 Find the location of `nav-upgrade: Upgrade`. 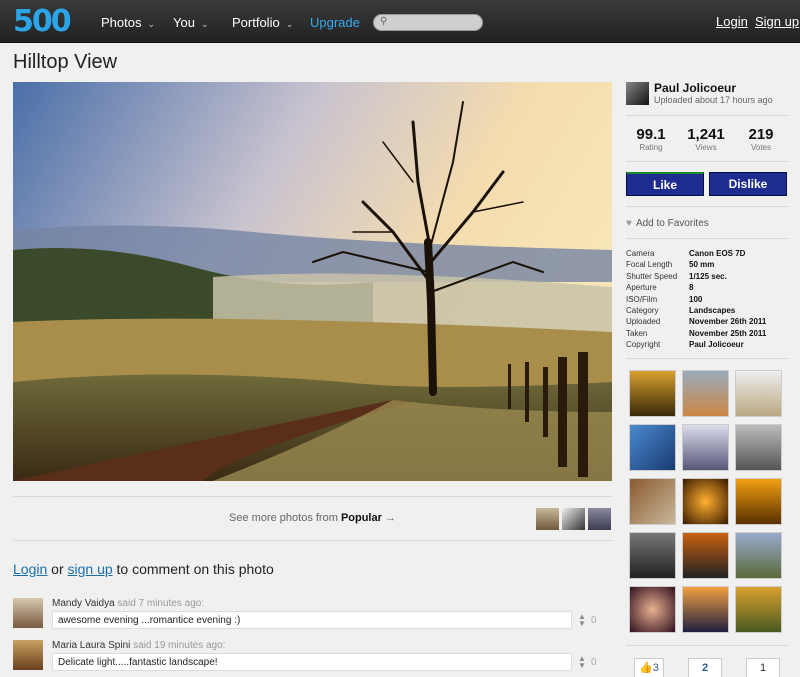

nav-upgrade: Upgrade is located at coordinates (335, 22).